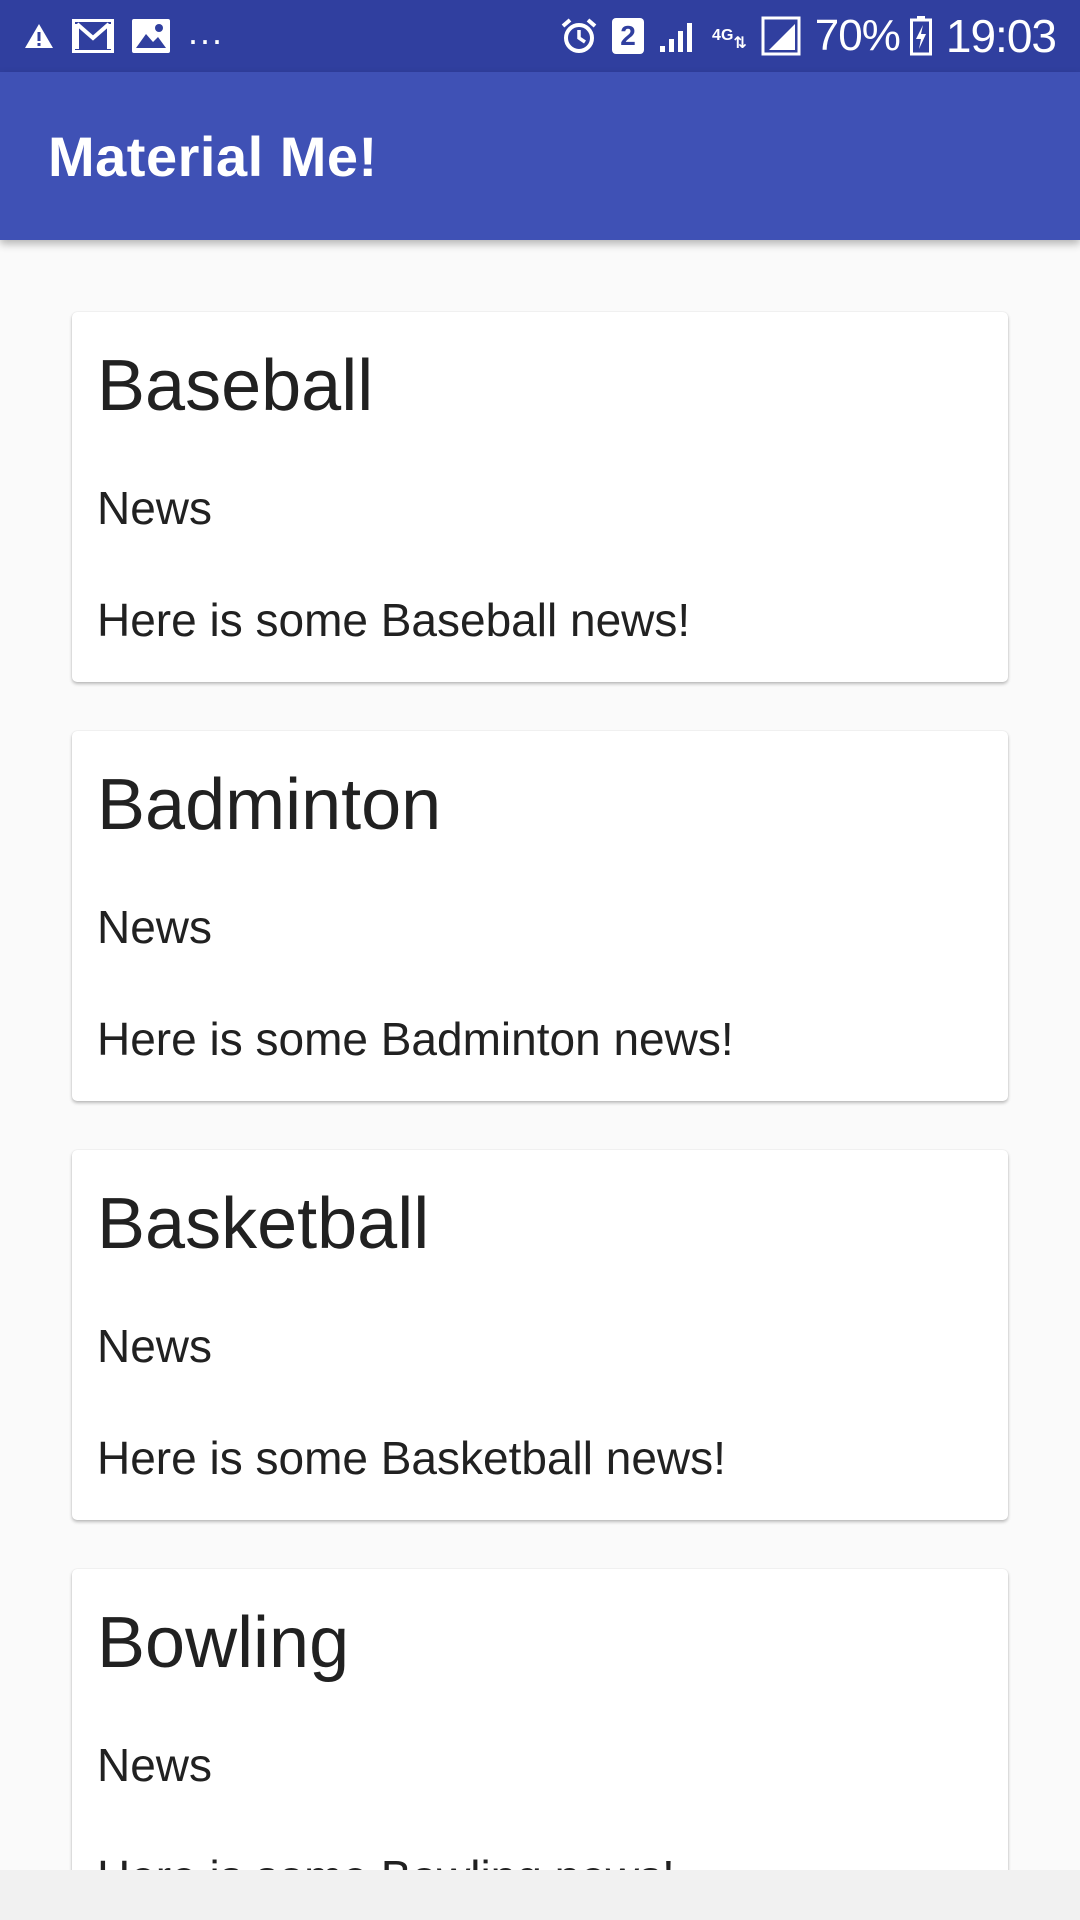 This screenshot has width=1080, height=1920. What do you see at coordinates (223, 1643) in the screenshot?
I see `card-title: Bowling` at bounding box center [223, 1643].